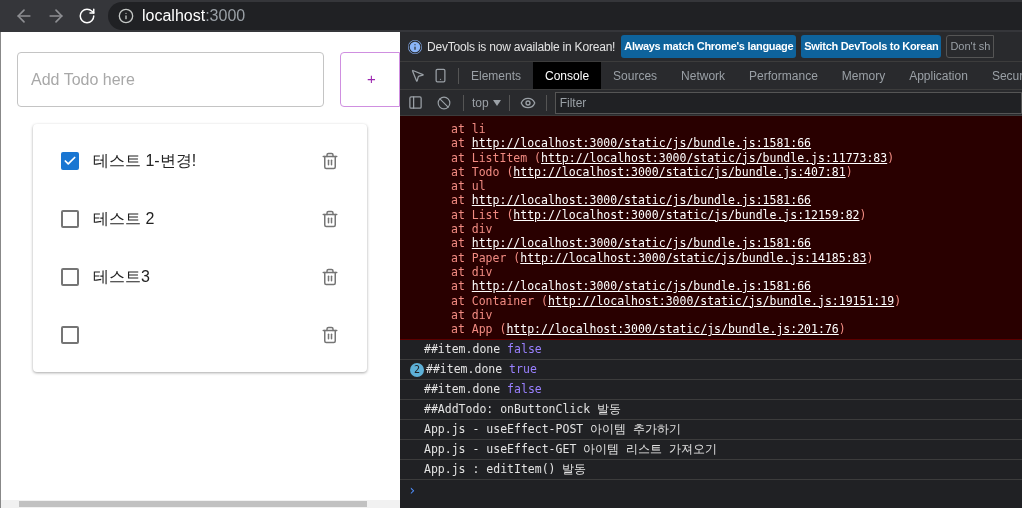 This screenshot has height=508, width=1022. Describe the element at coordinates (412, 490) in the screenshot. I see `console-prompt: ›` at that location.